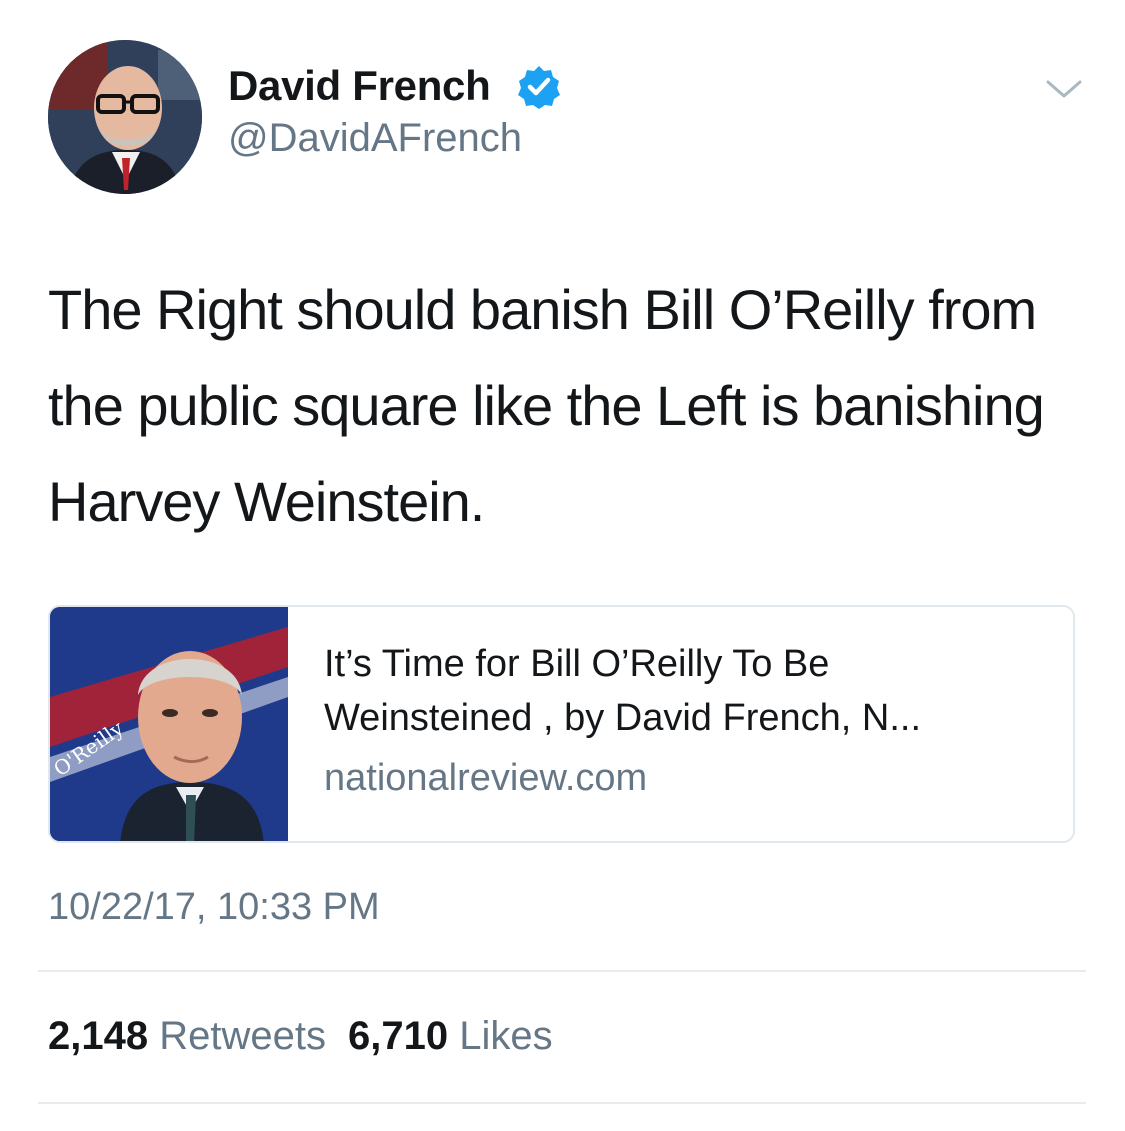 Image resolution: width=1125 pixels, height=1131 pixels. What do you see at coordinates (242, 1036) in the screenshot?
I see `retweets-label: Retweets` at bounding box center [242, 1036].